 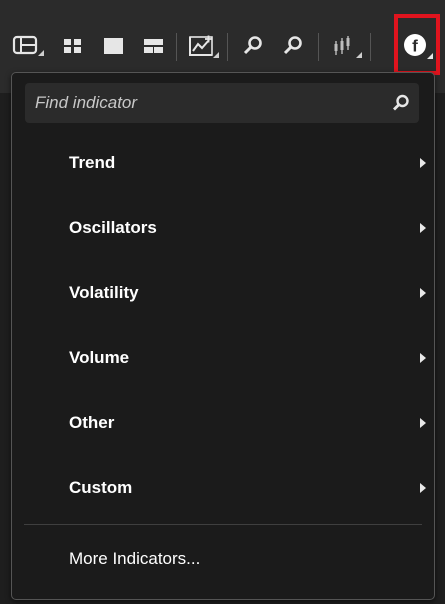 What do you see at coordinates (204, 103) in the screenshot?
I see `indicator-search-input` at bounding box center [204, 103].